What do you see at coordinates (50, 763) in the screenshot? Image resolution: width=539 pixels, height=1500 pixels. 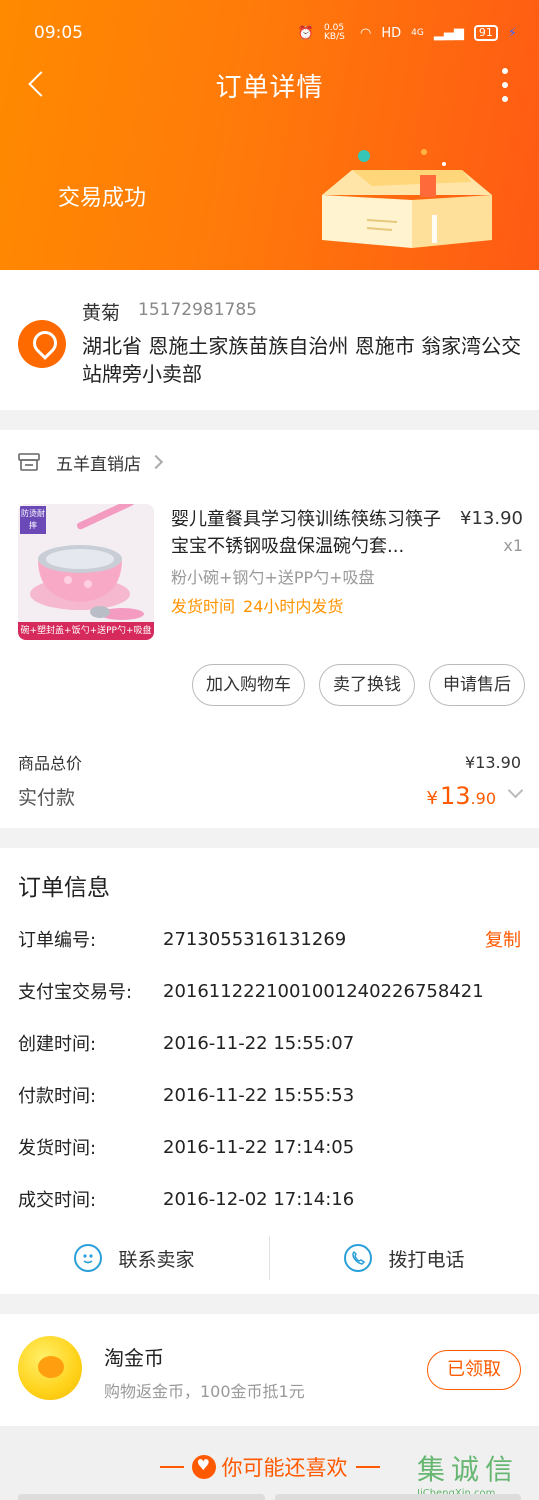 I see `goods-total-label: 商品总价` at bounding box center [50, 763].